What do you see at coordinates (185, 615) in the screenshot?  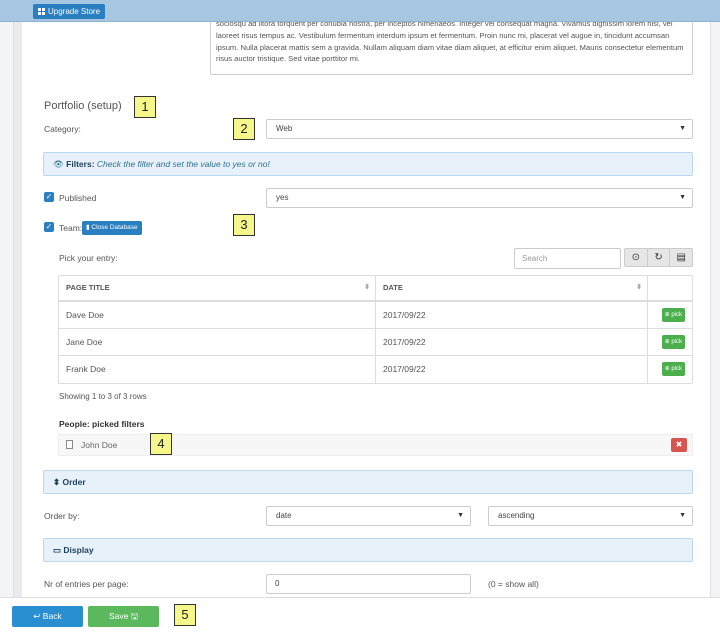 I see `badge-5: 5` at bounding box center [185, 615].